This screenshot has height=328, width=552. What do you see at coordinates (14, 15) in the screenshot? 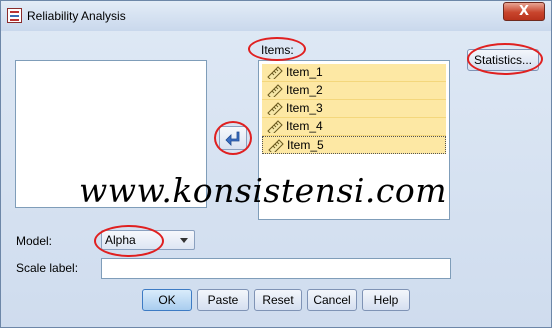
I see `app-icon` at bounding box center [14, 15].